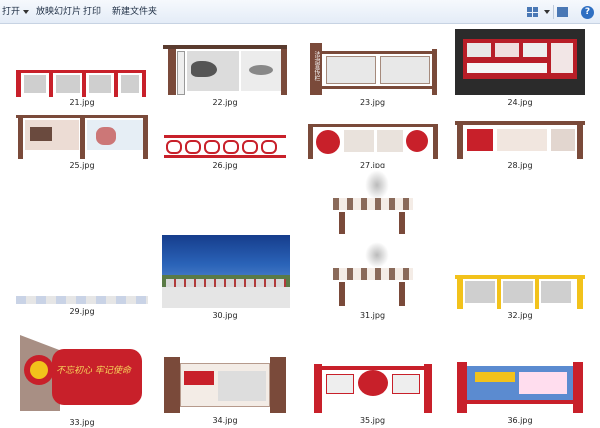  Describe the element at coordinates (372, 315) in the screenshot. I see `file-name: 31.jpg` at that location.